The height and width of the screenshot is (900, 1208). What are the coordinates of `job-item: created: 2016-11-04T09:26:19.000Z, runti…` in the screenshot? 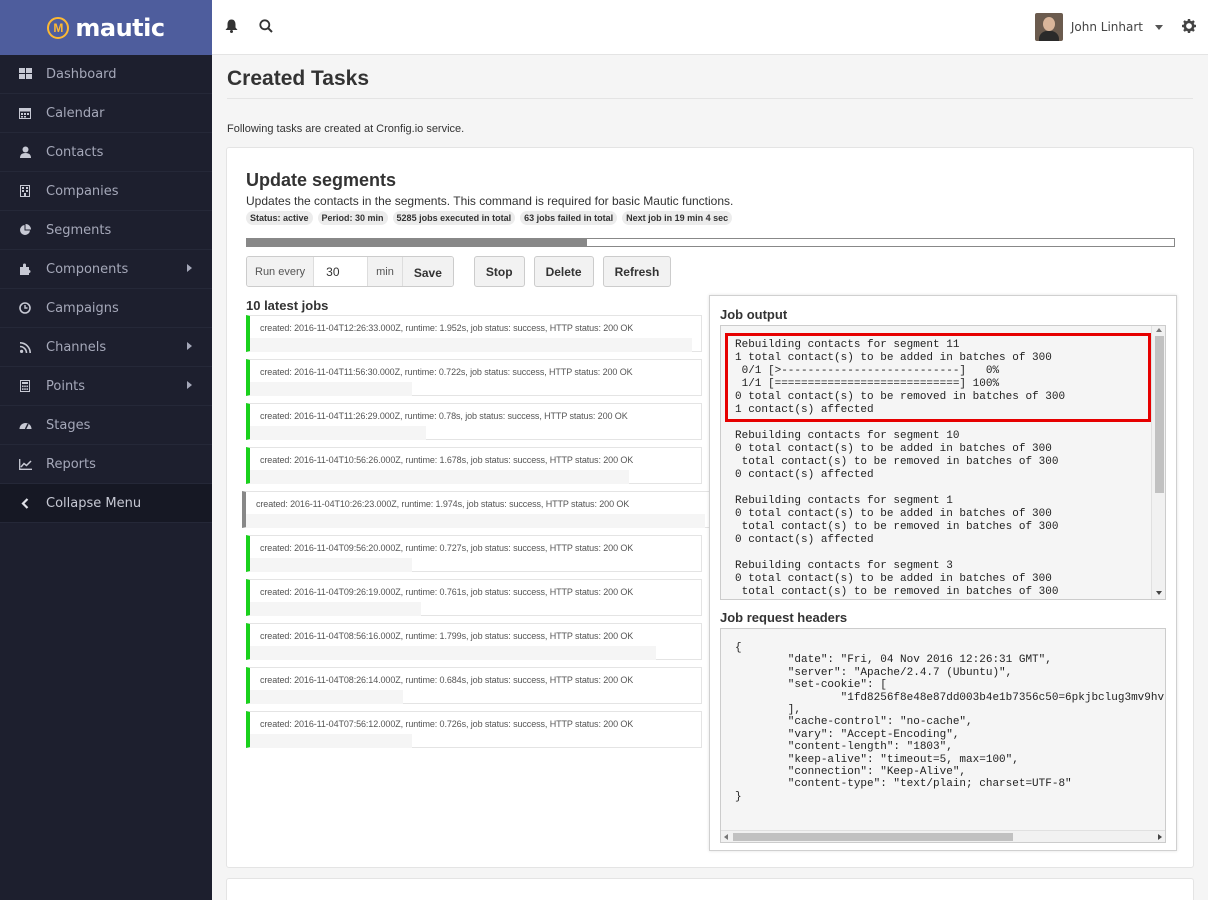 It's located at (474, 597).